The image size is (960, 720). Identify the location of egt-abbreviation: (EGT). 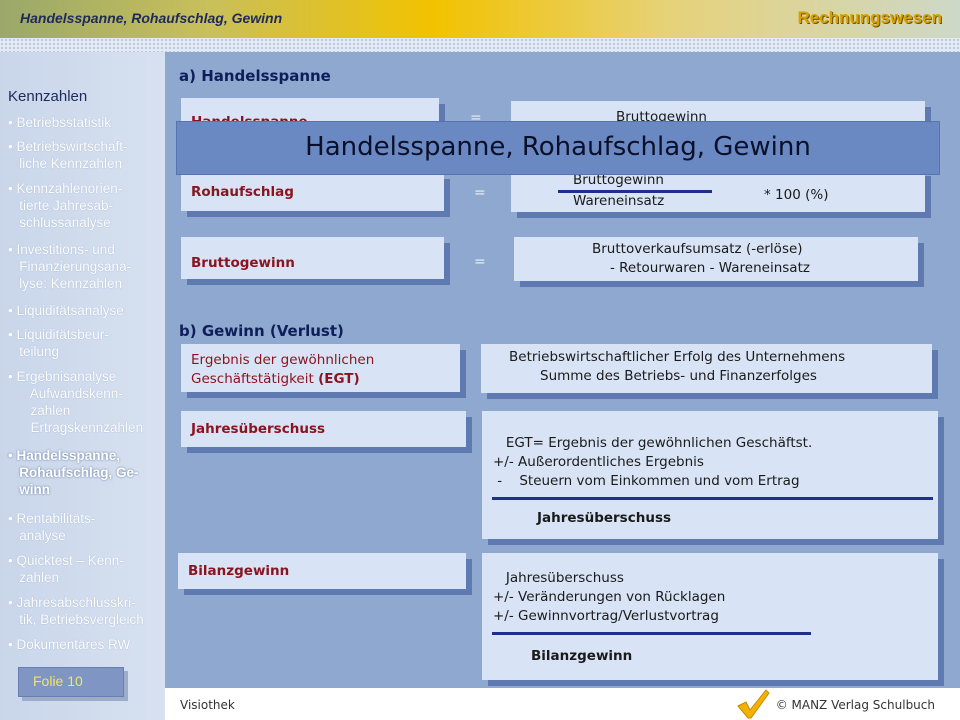
(339, 379).